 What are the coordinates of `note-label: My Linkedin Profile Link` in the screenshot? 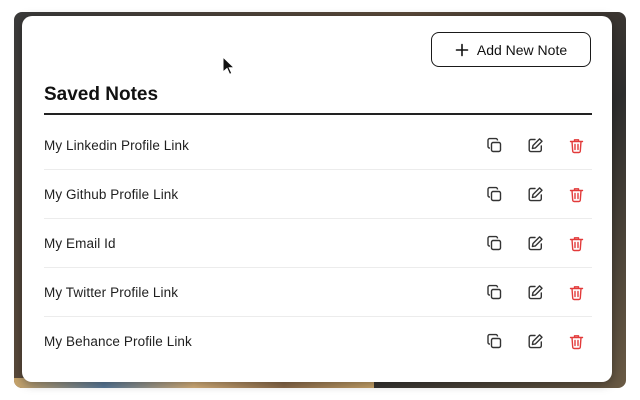 It's located at (116, 145).